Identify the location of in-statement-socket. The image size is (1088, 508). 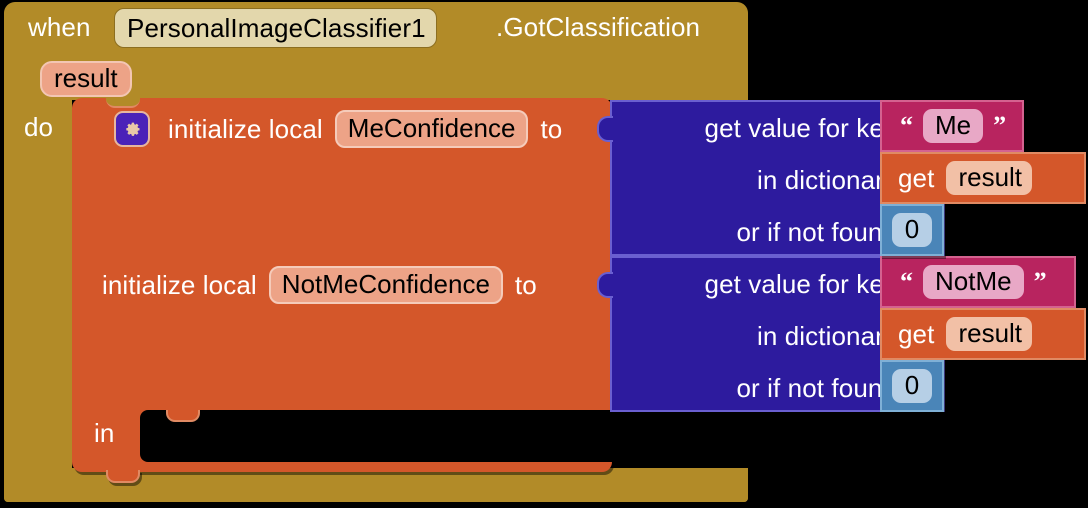
(376, 436).